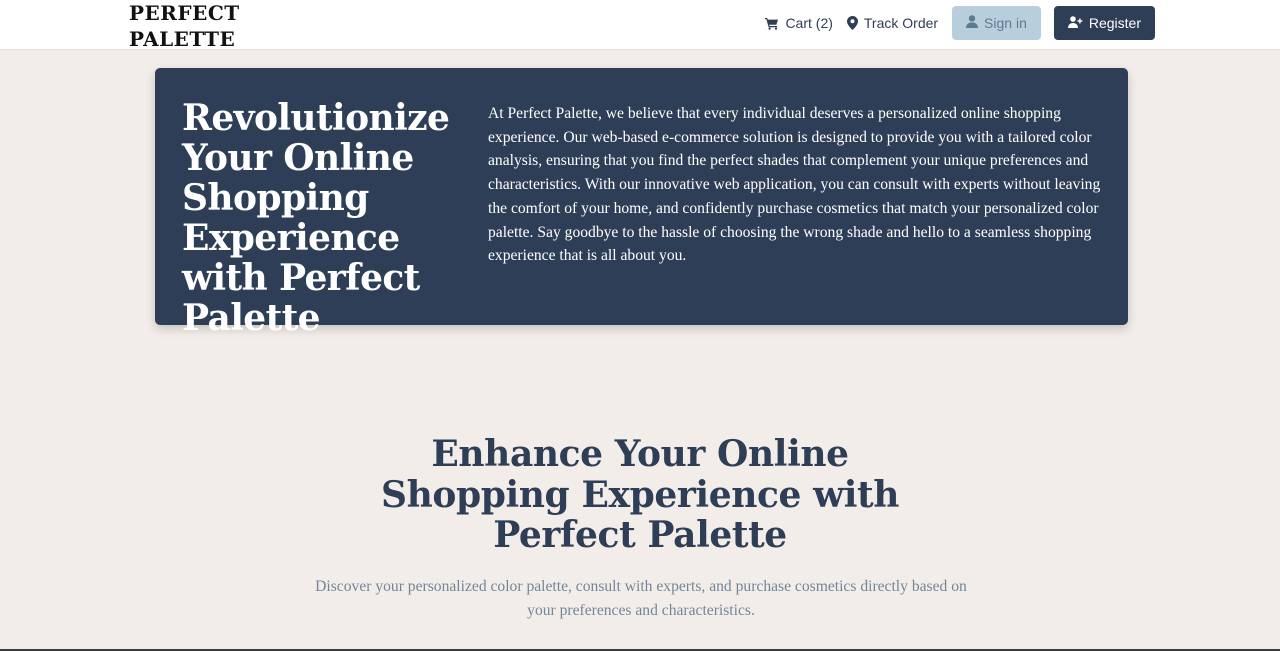 The image size is (1280, 651). Describe the element at coordinates (182, 39) in the screenshot. I see `logo-line-2: PALETTE` at that location.